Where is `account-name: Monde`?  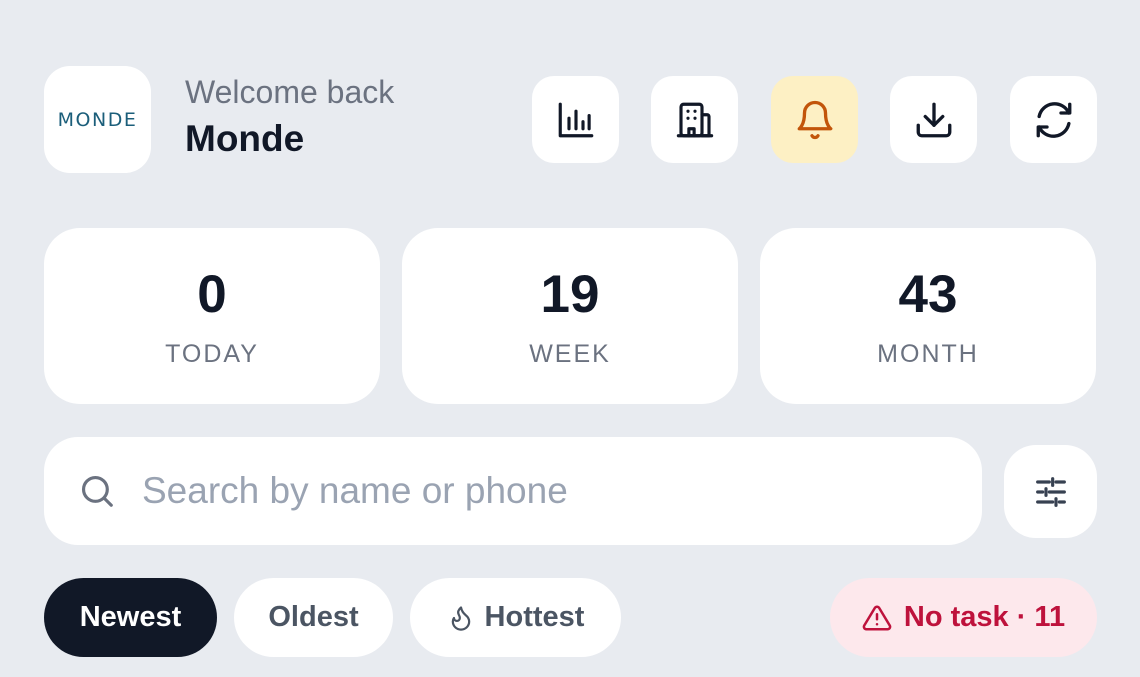 account-name: Monde is located at coordinates (245, 138).